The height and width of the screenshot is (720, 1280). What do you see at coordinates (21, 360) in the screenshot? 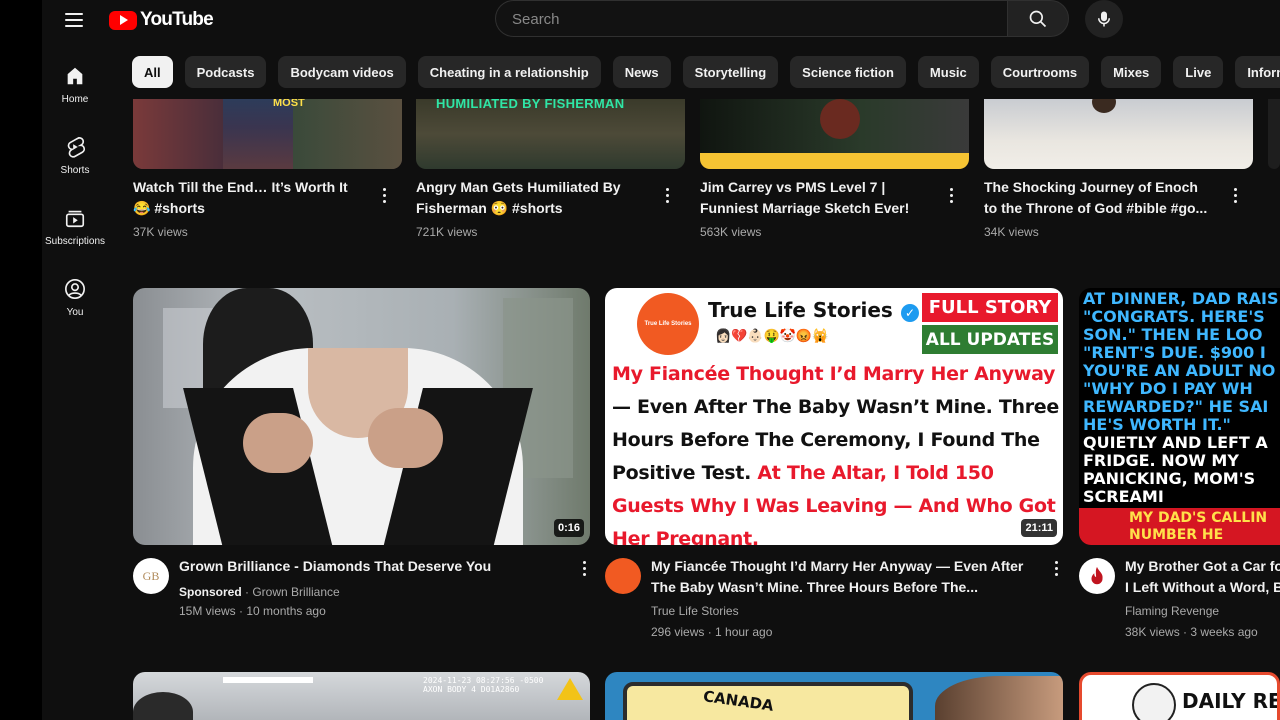
I see `left-edge-strip` at bounding box center [21, 360].